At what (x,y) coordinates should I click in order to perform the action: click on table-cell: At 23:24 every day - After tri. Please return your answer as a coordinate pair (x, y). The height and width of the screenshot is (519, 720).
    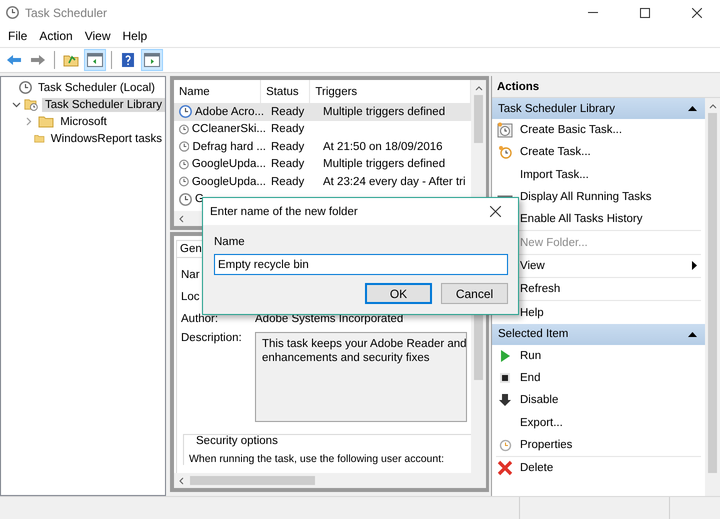
    Looking at the image, I should click on (394, 182).